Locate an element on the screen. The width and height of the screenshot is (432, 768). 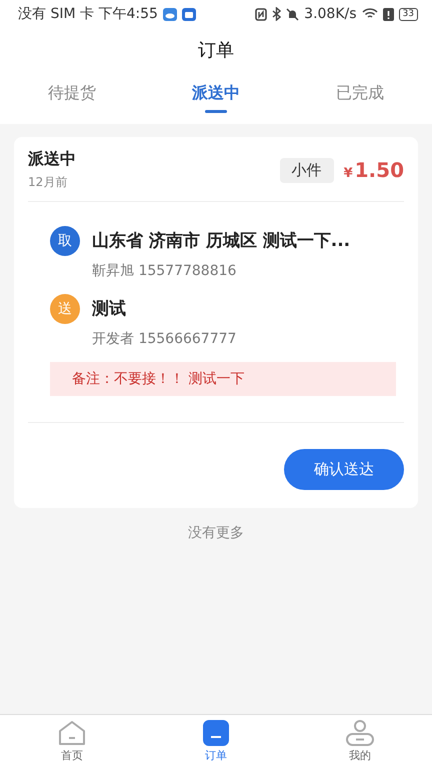
order-status: 派送中 is located at coordinates (52, 159).